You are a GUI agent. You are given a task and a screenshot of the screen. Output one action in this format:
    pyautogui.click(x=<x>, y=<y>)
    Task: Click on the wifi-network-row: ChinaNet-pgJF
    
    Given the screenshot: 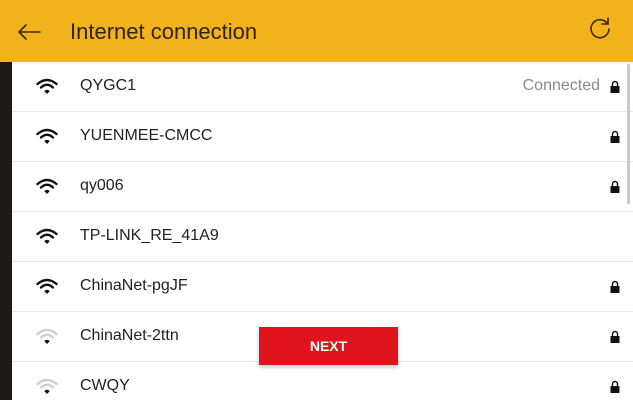 What is the action you would take?
    pyautogui.click(x=322, y=287)
    